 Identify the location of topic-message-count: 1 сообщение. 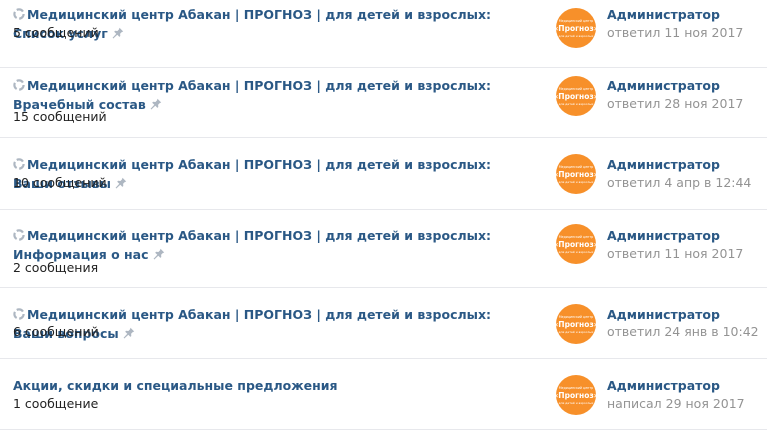
(56, 403).